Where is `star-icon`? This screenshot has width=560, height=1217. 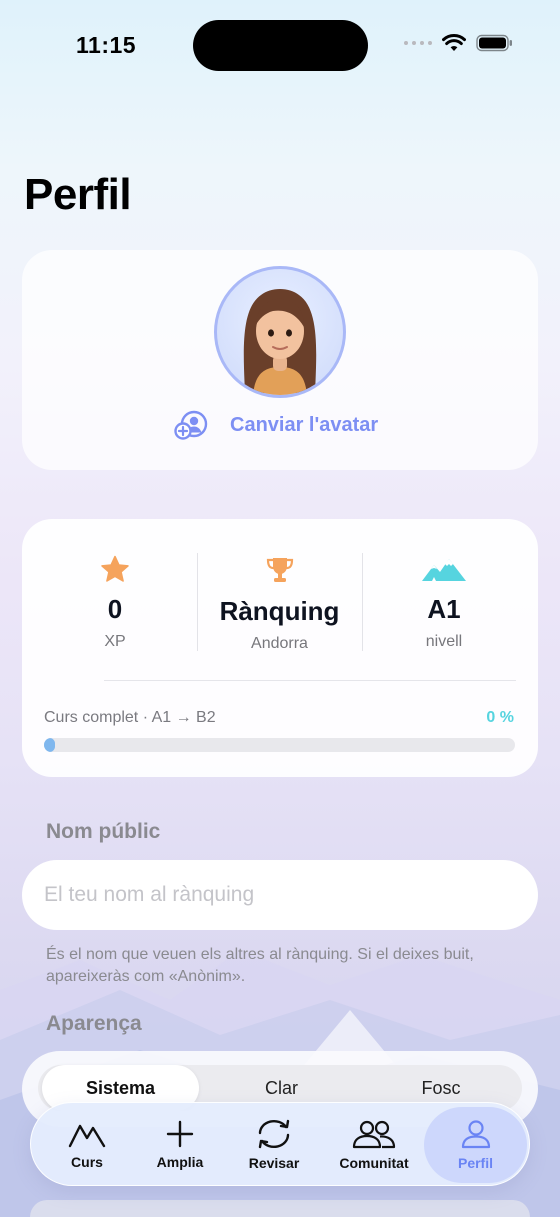 star-icon is located at coordinates (115, 568).